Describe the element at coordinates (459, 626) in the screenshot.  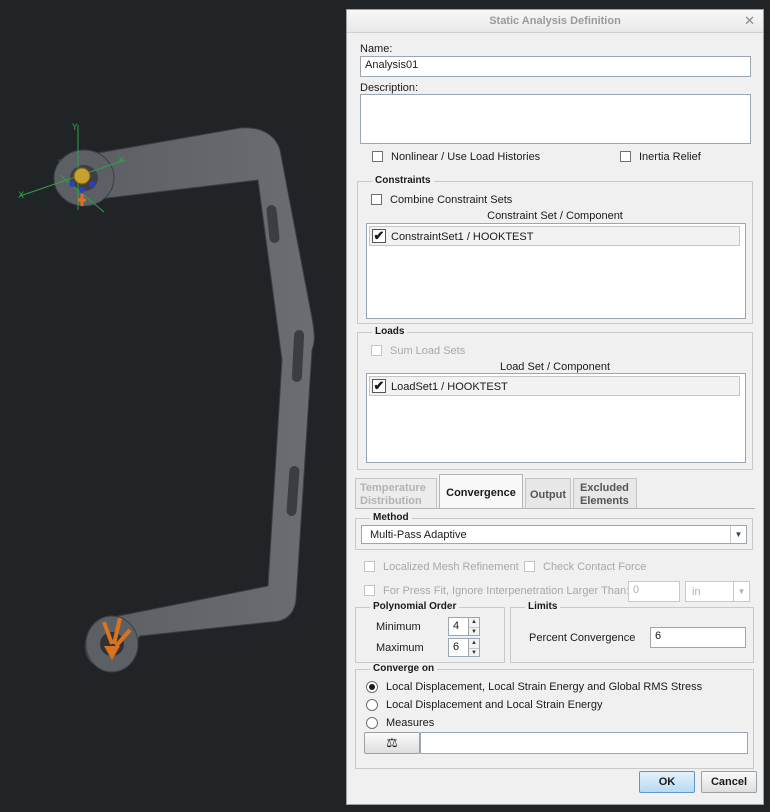
I see `minimum-field: 4` at that location.